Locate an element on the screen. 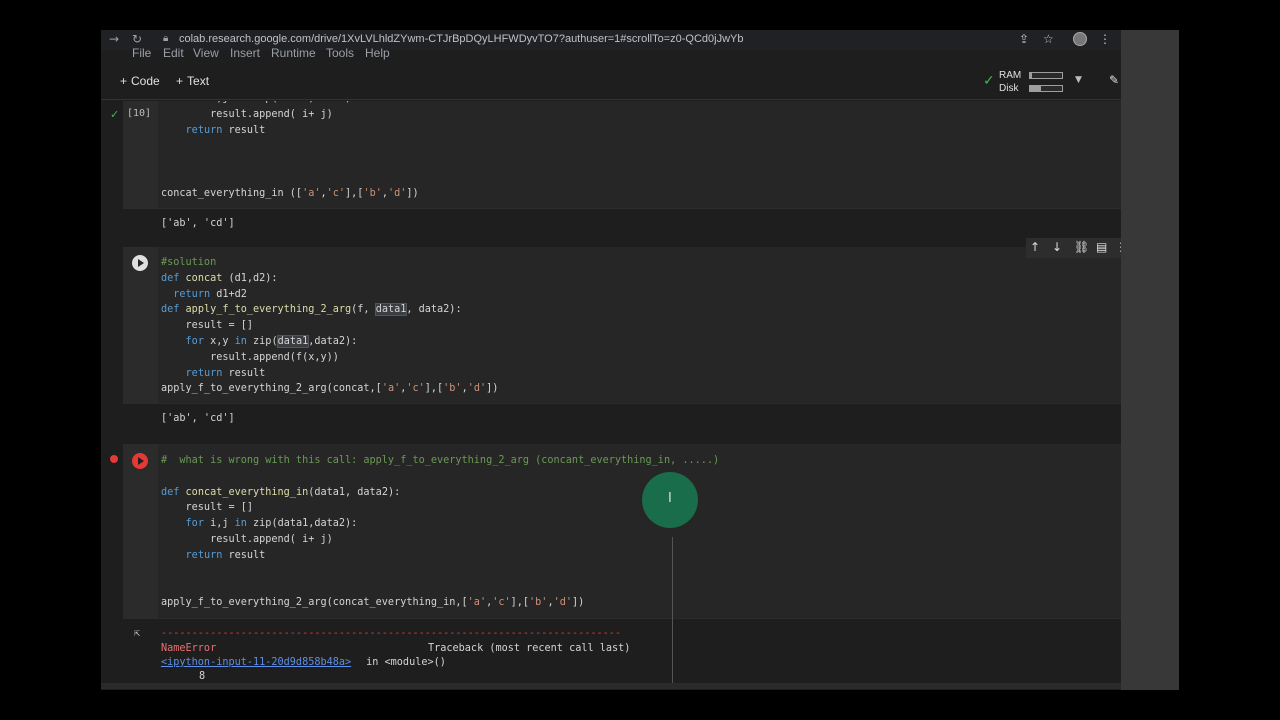 The image size is (1280, 720). menu-file: File is located at coordinates (141, 53).